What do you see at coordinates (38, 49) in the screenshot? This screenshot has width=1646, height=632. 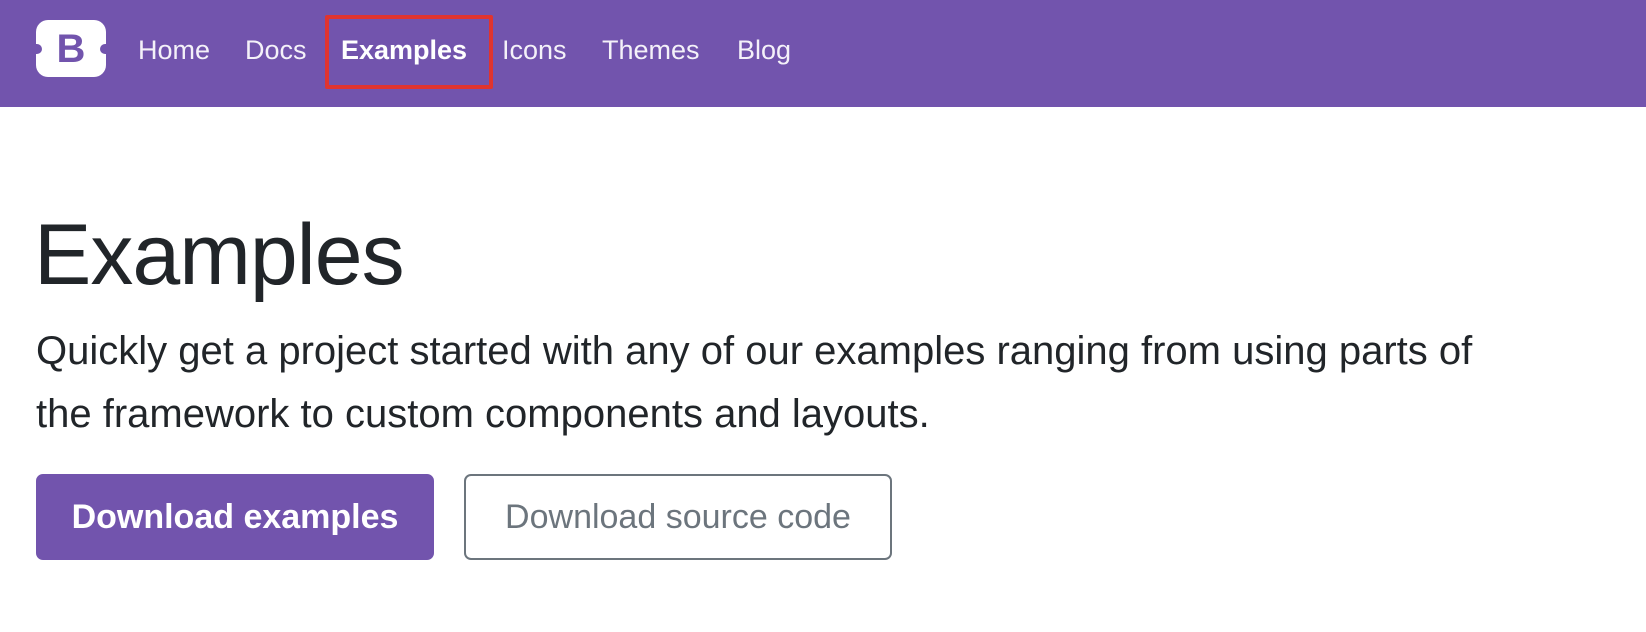 I see `logo-notch-left` at bounding box center [38, 49].